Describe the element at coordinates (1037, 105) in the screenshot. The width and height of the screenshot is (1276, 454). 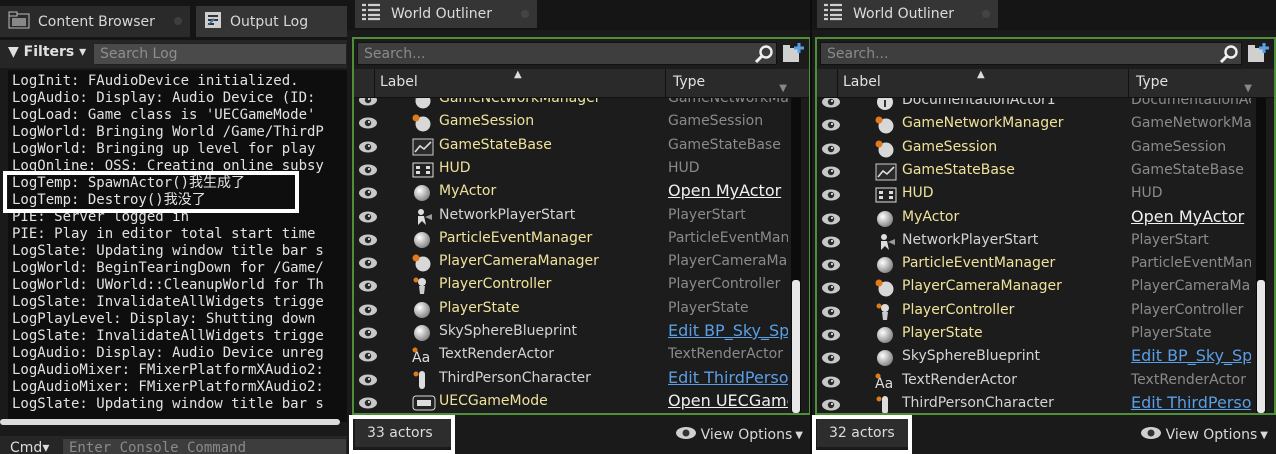
I see `actor-row: DocumentationActor1 DocumentationAc` at that location.